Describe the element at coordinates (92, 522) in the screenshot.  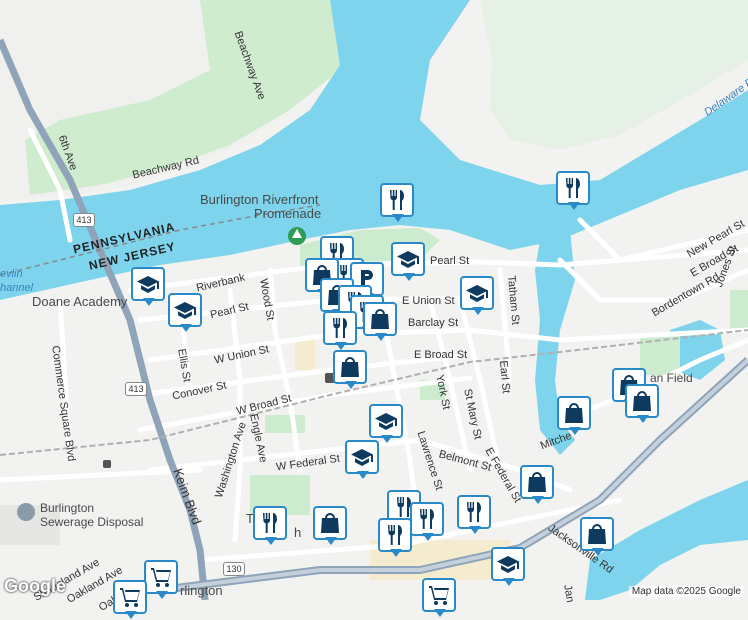
I see `label-burlington-sewage-2: Sewerage Disposal` at that location.